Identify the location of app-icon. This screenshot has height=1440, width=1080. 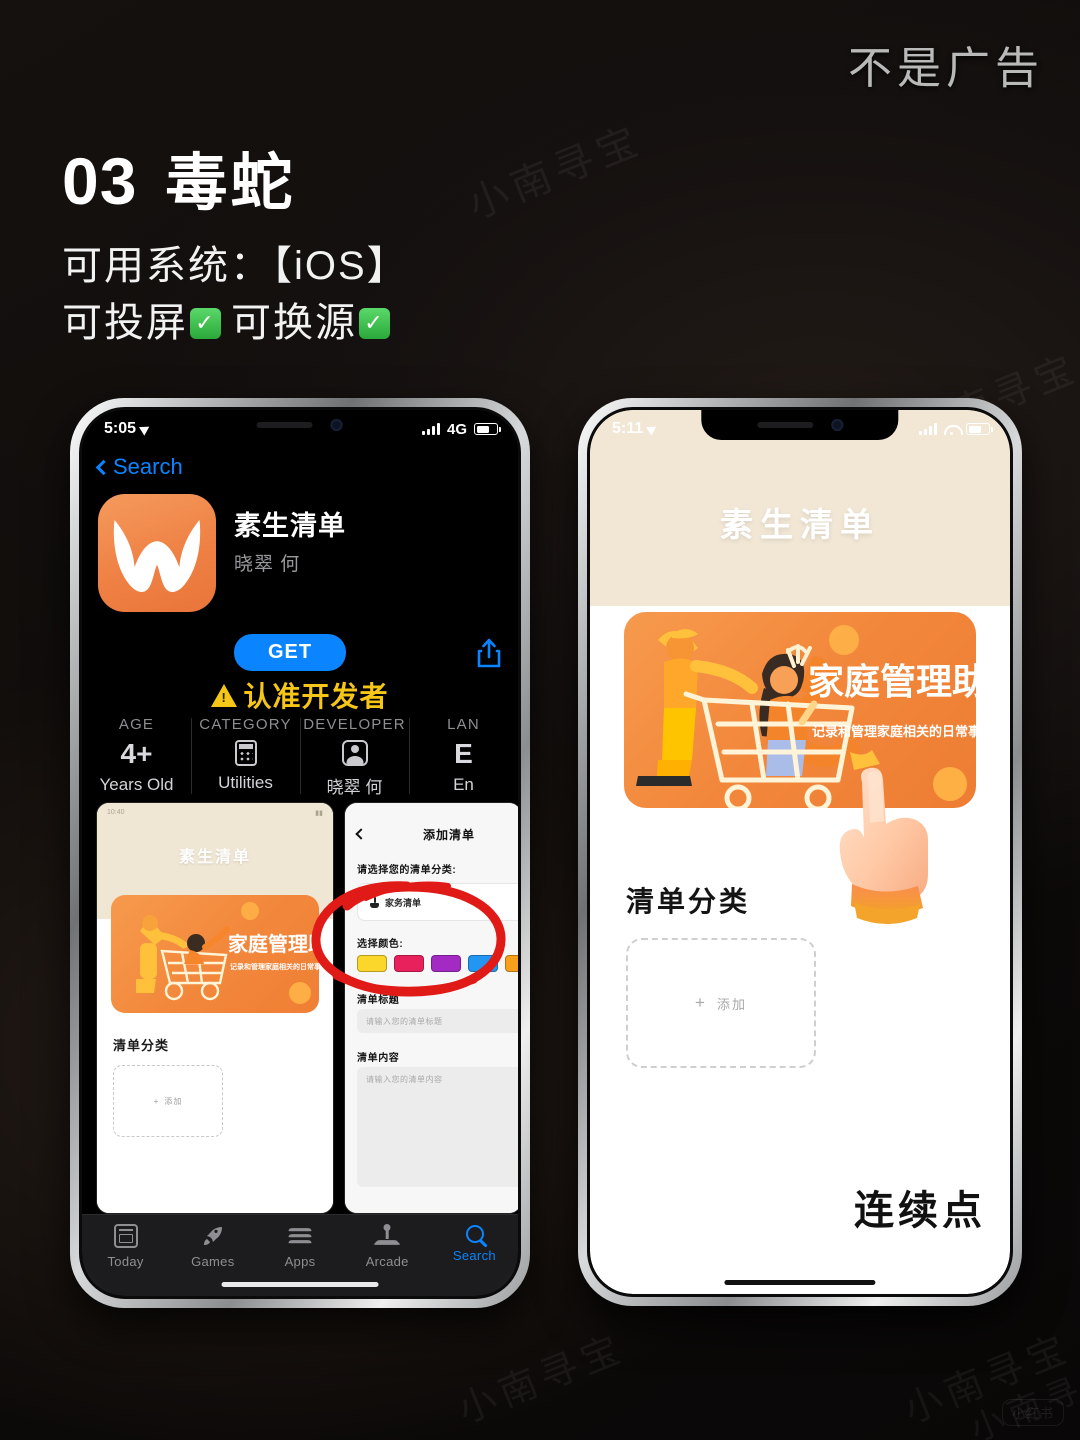
(157, 553).